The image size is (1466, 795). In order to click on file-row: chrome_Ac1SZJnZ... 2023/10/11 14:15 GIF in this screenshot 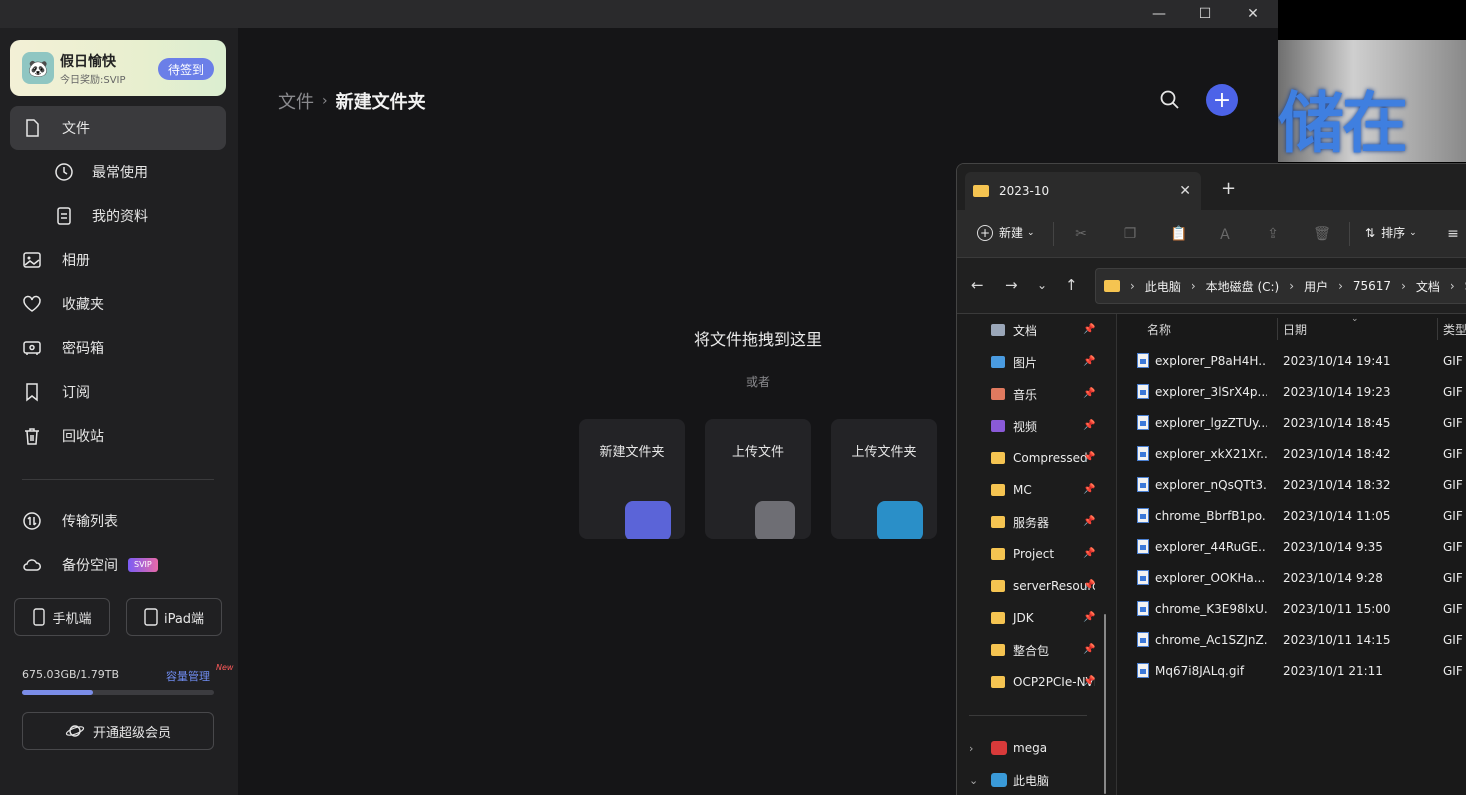, I will do `click(1301, 639)`.